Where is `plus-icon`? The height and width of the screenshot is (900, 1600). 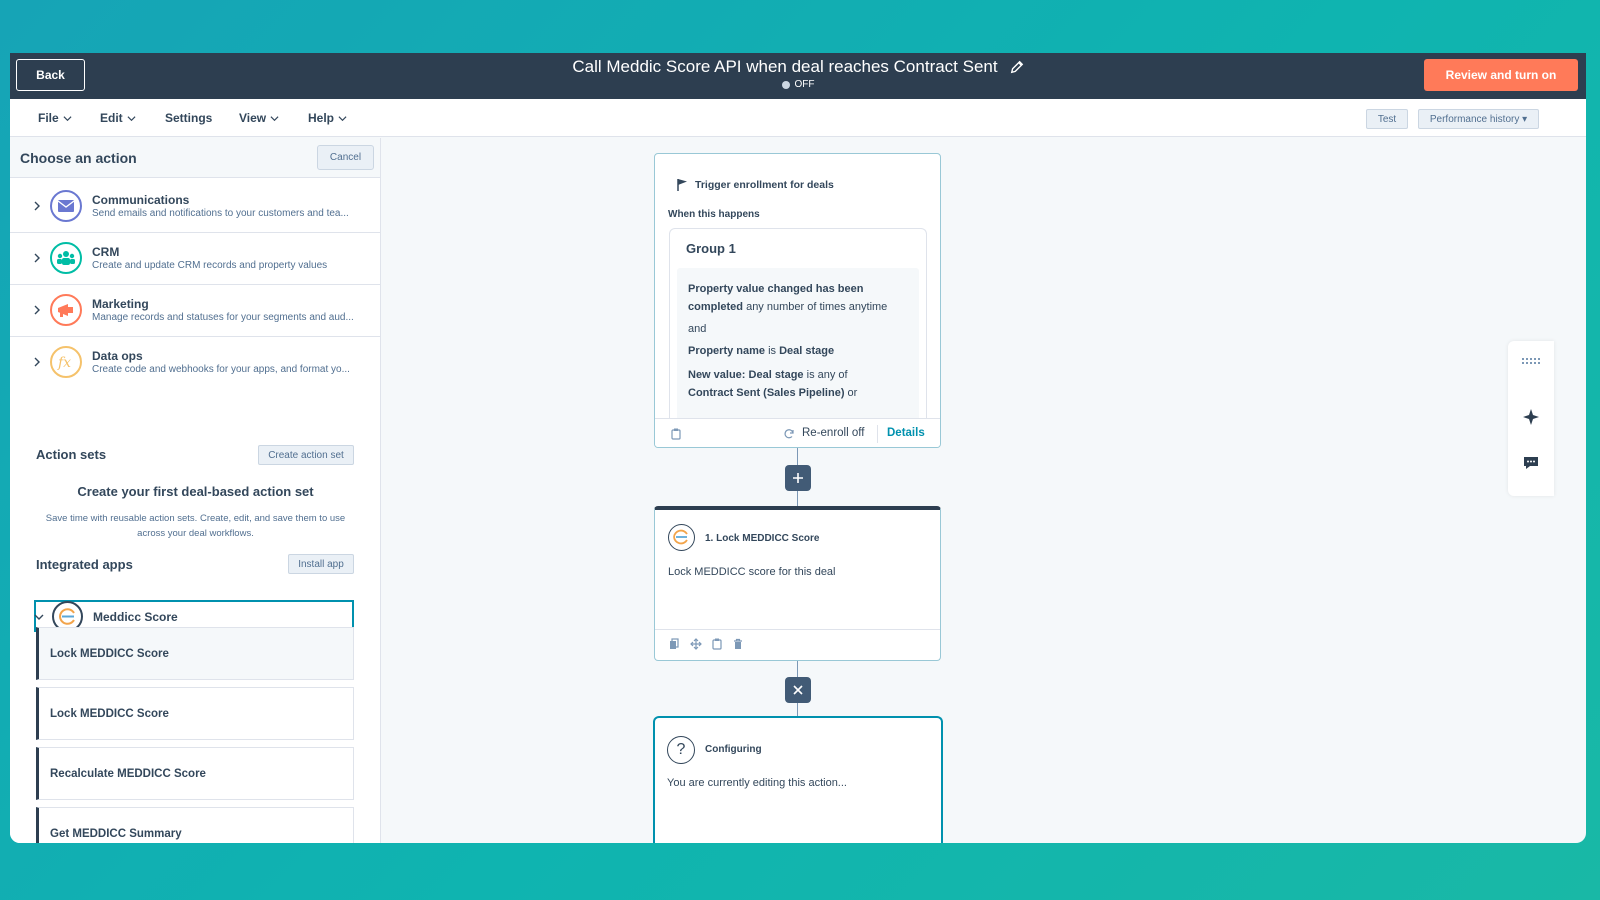
plus-icon is located at coordinates (798, 478).